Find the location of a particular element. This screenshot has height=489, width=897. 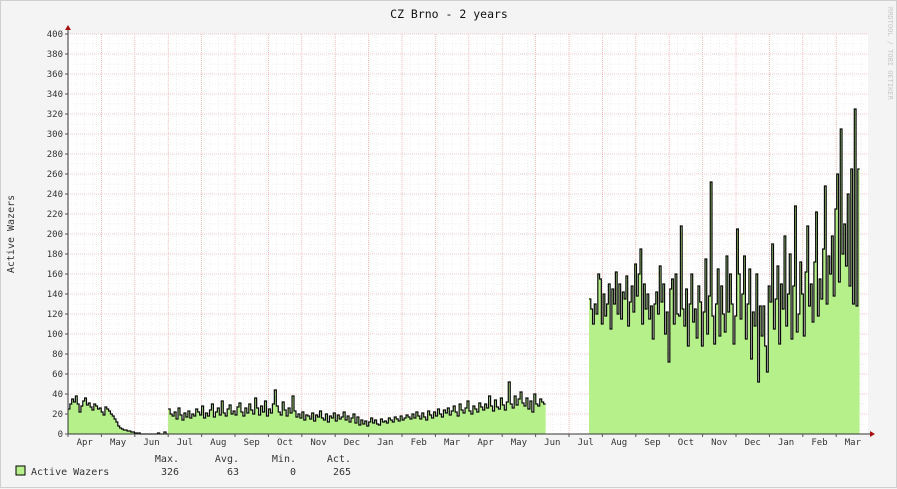

y-tick-label: 100 is located at coordinates (55, 335).